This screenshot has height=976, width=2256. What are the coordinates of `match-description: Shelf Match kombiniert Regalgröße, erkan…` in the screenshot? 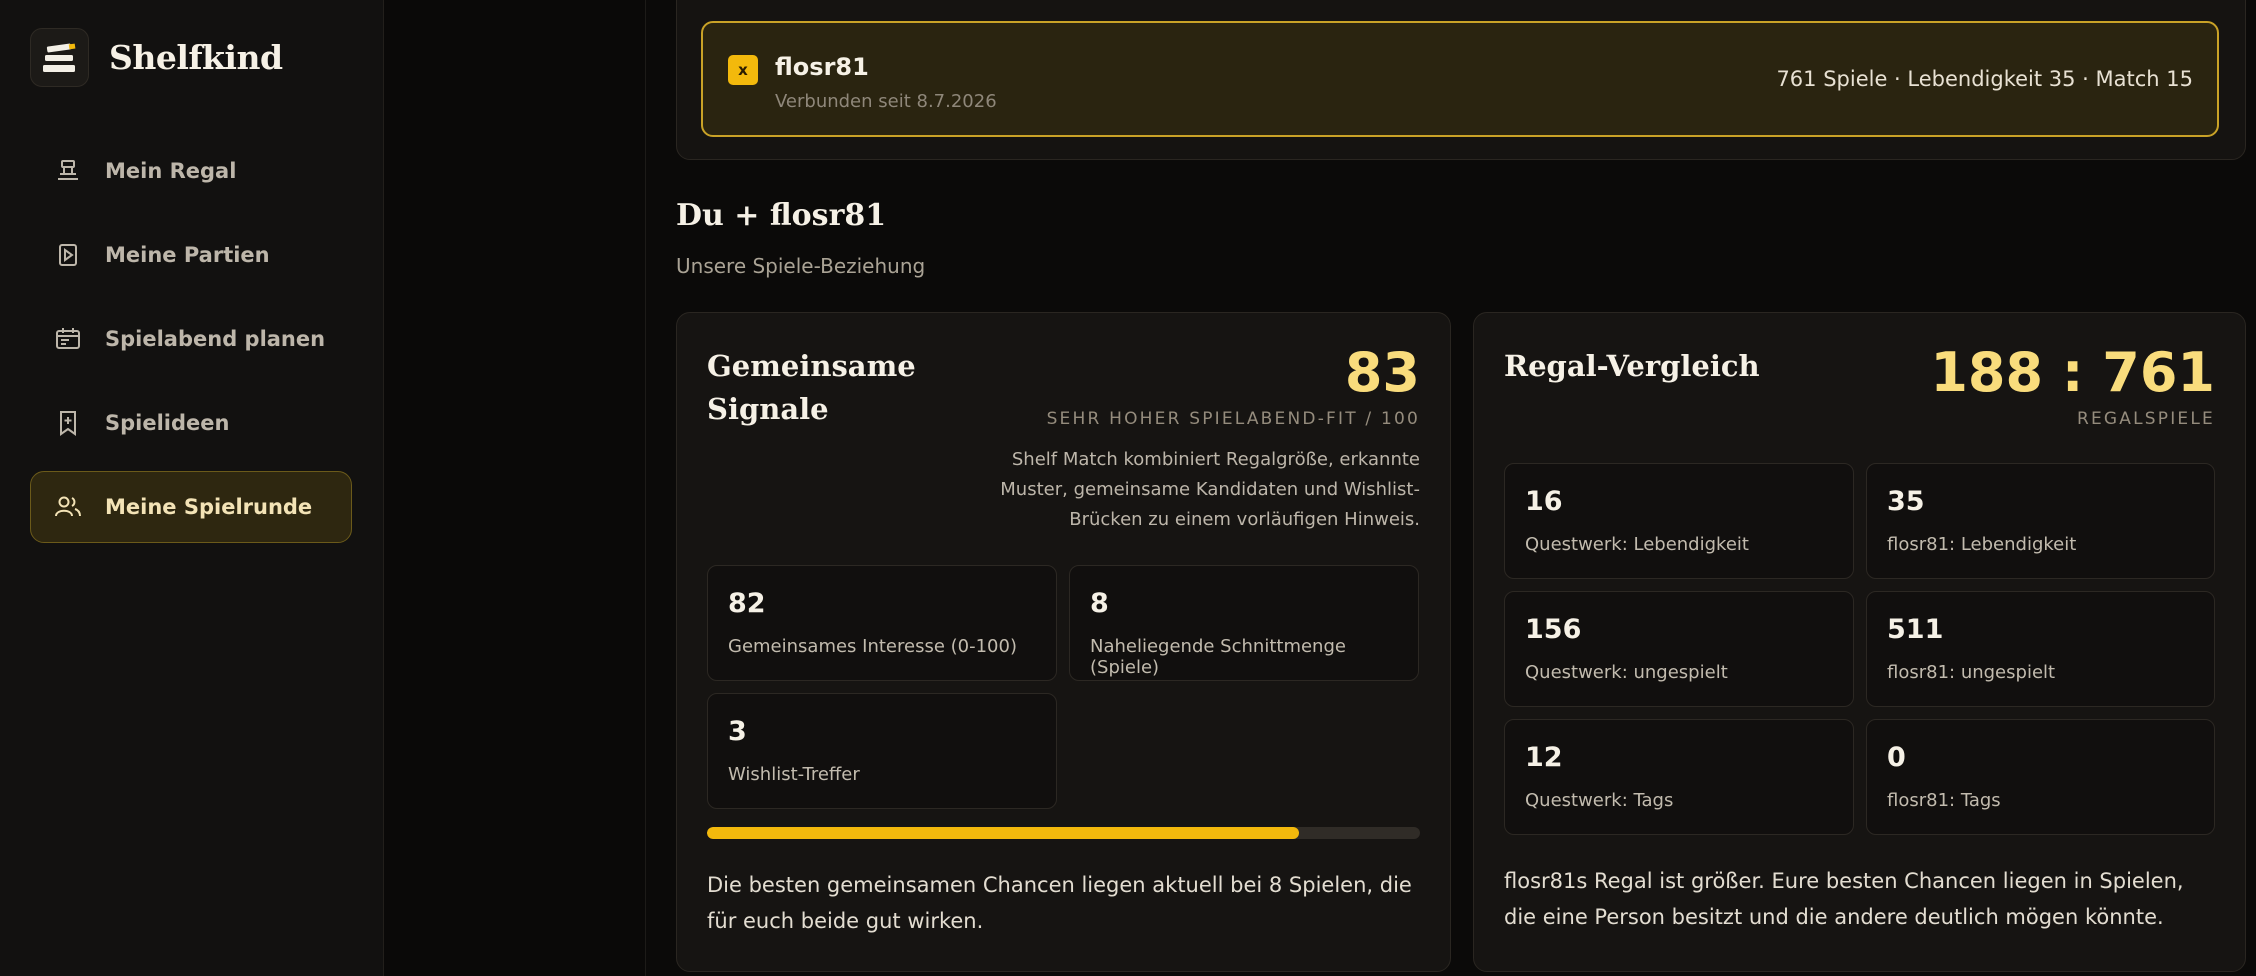 It's located at (1210, 489).